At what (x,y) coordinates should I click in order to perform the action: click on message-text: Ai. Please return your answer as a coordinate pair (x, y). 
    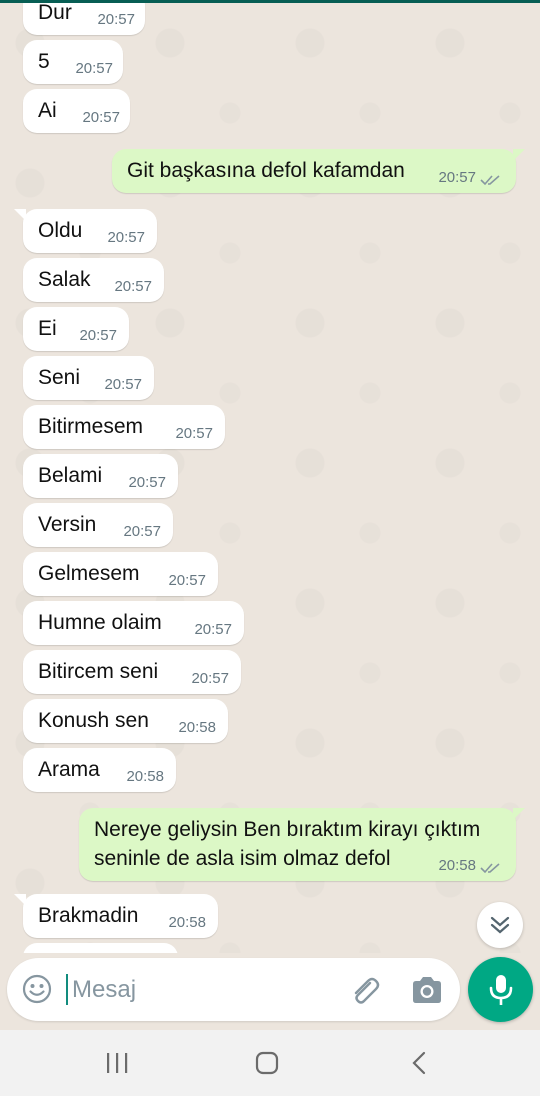
    Looking at the image, I should click on (47, 110).